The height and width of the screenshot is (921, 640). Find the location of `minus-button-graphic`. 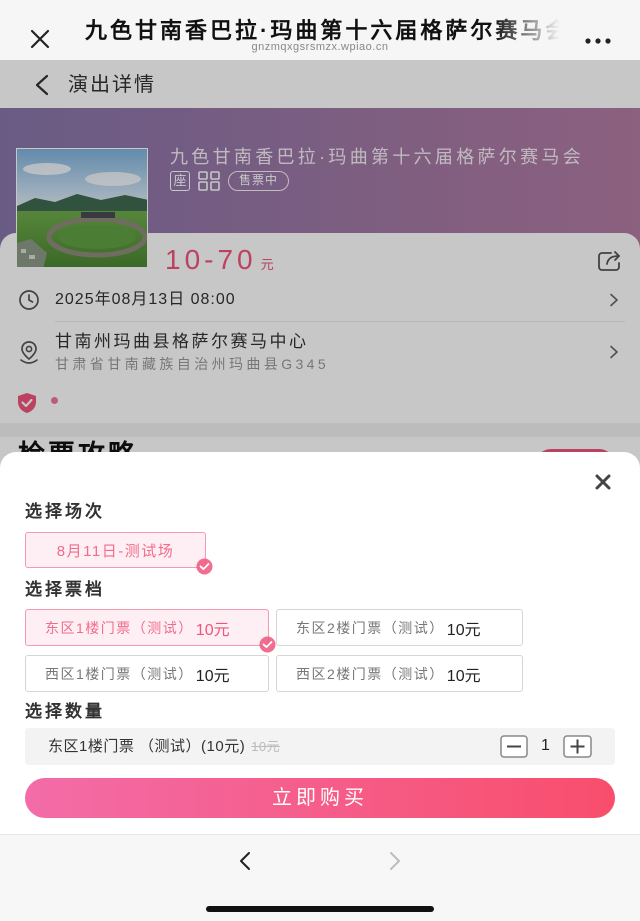

minus-button-graphic is located at coordinates (514, 746).